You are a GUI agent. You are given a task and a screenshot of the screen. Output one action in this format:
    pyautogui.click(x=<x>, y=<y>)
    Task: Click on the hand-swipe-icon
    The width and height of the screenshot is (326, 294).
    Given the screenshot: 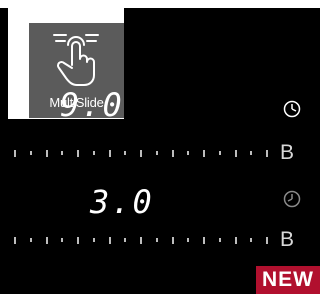 What is the action you would take?
    pyautogui.click(x=76, y=60)
    